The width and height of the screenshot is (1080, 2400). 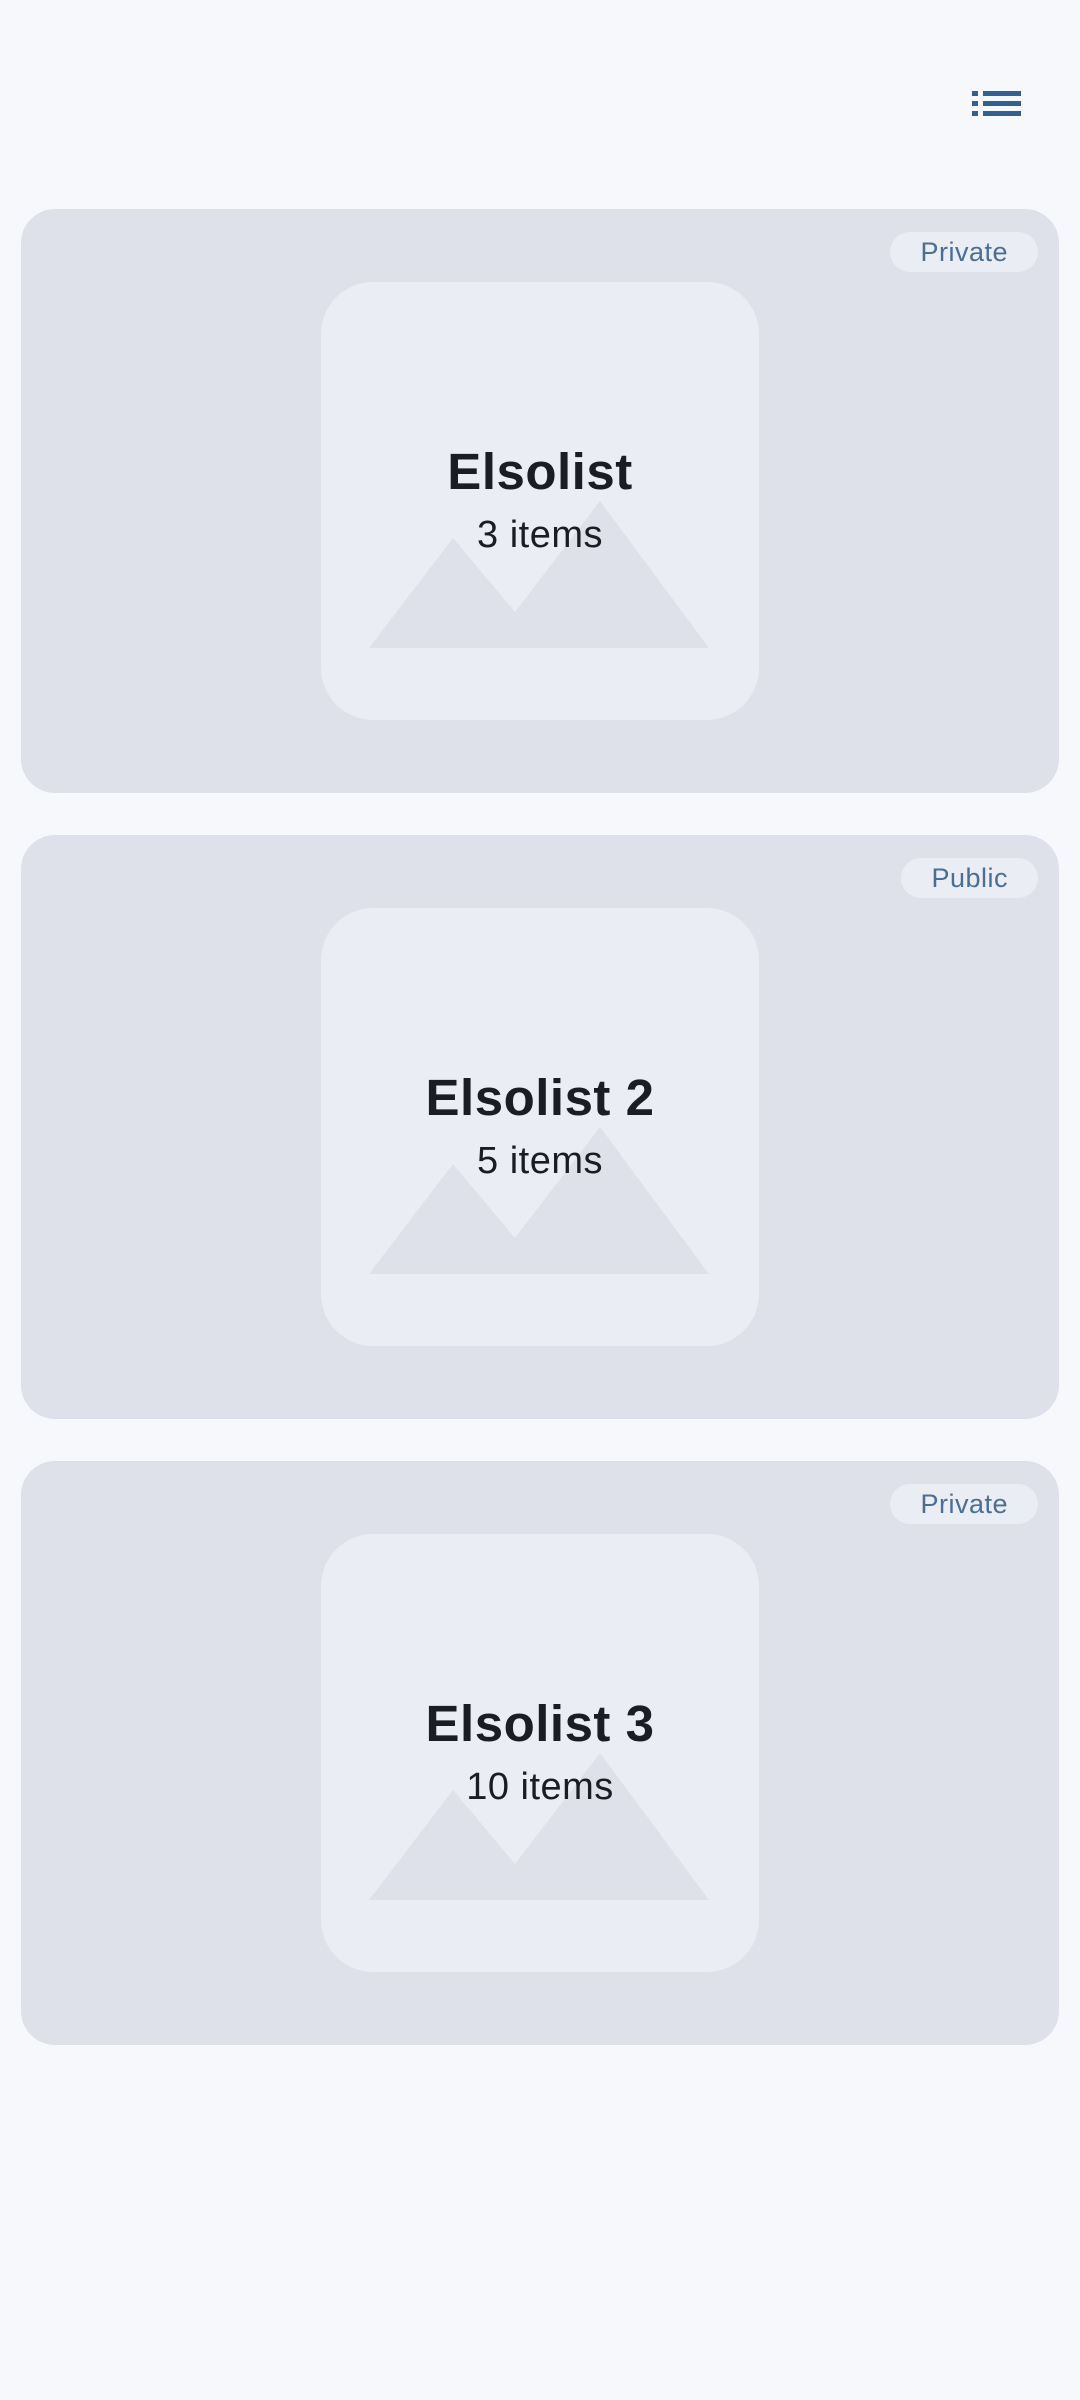 I want to click on list-thumbnail: Elsolist 3 items, so click(x=540, y=501).